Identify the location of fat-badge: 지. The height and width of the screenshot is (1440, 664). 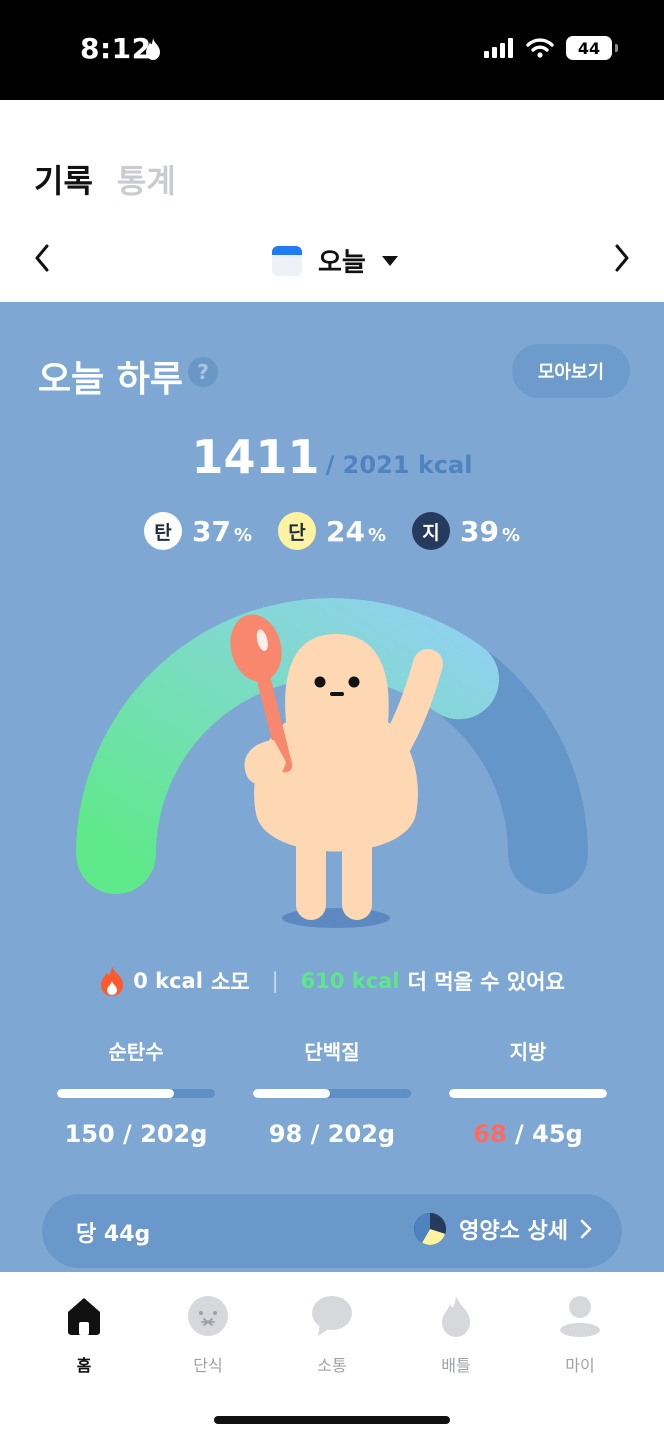
(431, 531).